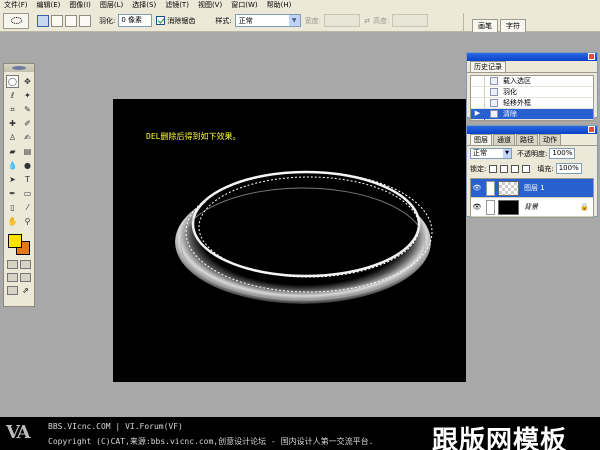 The height and width of the screenshot is (450, 600). I want to click on tool-preset-picker, so click(16, 20).